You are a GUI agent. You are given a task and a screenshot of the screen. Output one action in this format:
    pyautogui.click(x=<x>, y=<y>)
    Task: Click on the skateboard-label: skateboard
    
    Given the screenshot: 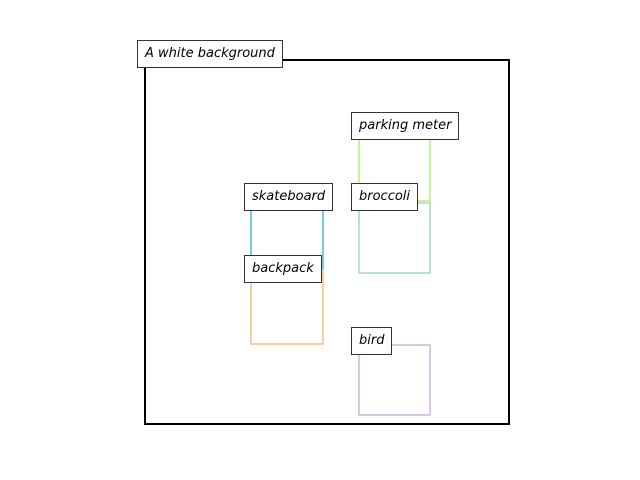 What is the action you would take?
    pyautogui.click(x=289, y=197)
    